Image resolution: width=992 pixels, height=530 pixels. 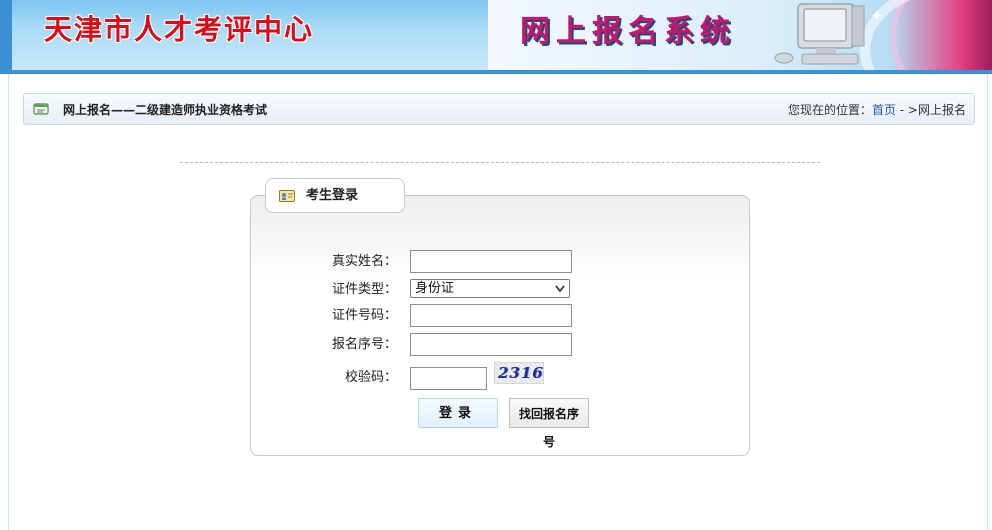 What do you see at coordinates (496, 35) in the screenshot?
I see `site-banner: ✦ 天津市人才考评中心 网上报名系统` at bounding box center [496, 35].